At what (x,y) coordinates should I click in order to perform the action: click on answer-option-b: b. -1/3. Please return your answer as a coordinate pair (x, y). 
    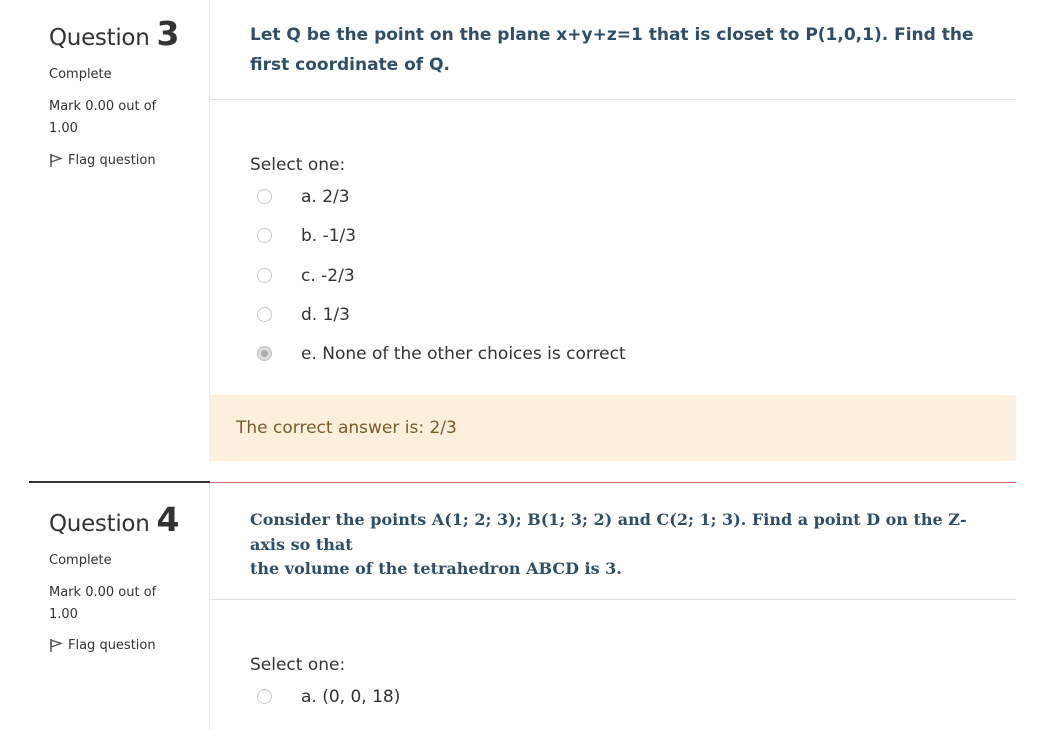
    Looking at the image, I should click on (306, 236).